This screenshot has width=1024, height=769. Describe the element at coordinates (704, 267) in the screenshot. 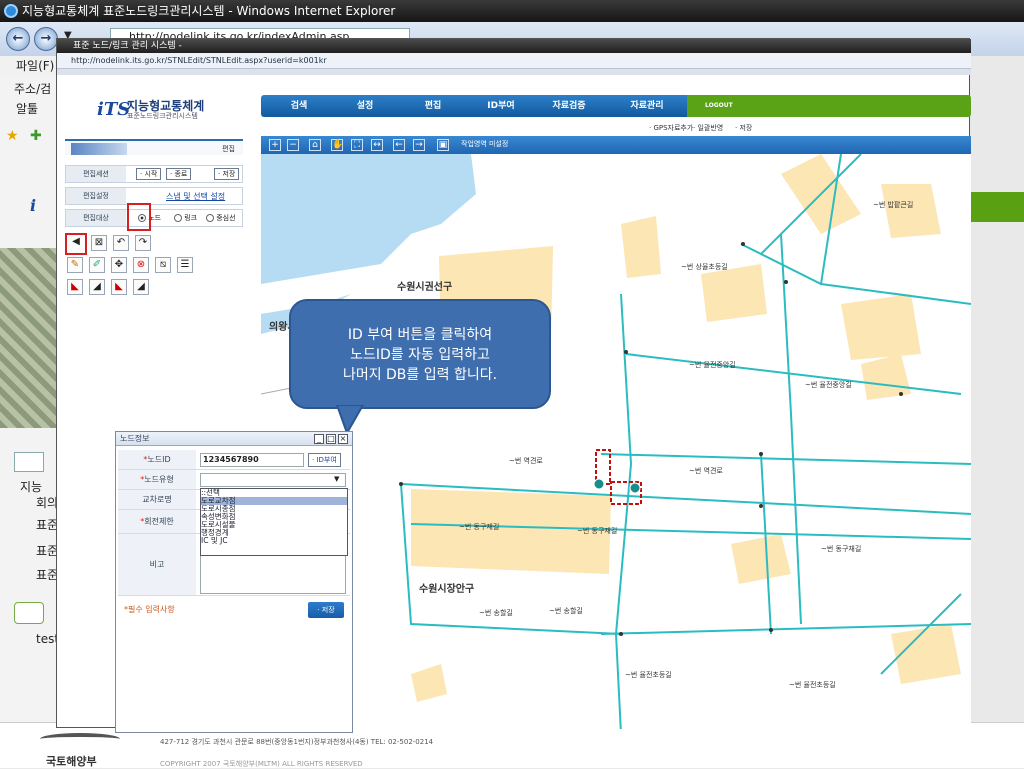

I see `map-label-road: ~번 상율초등길` at that location.